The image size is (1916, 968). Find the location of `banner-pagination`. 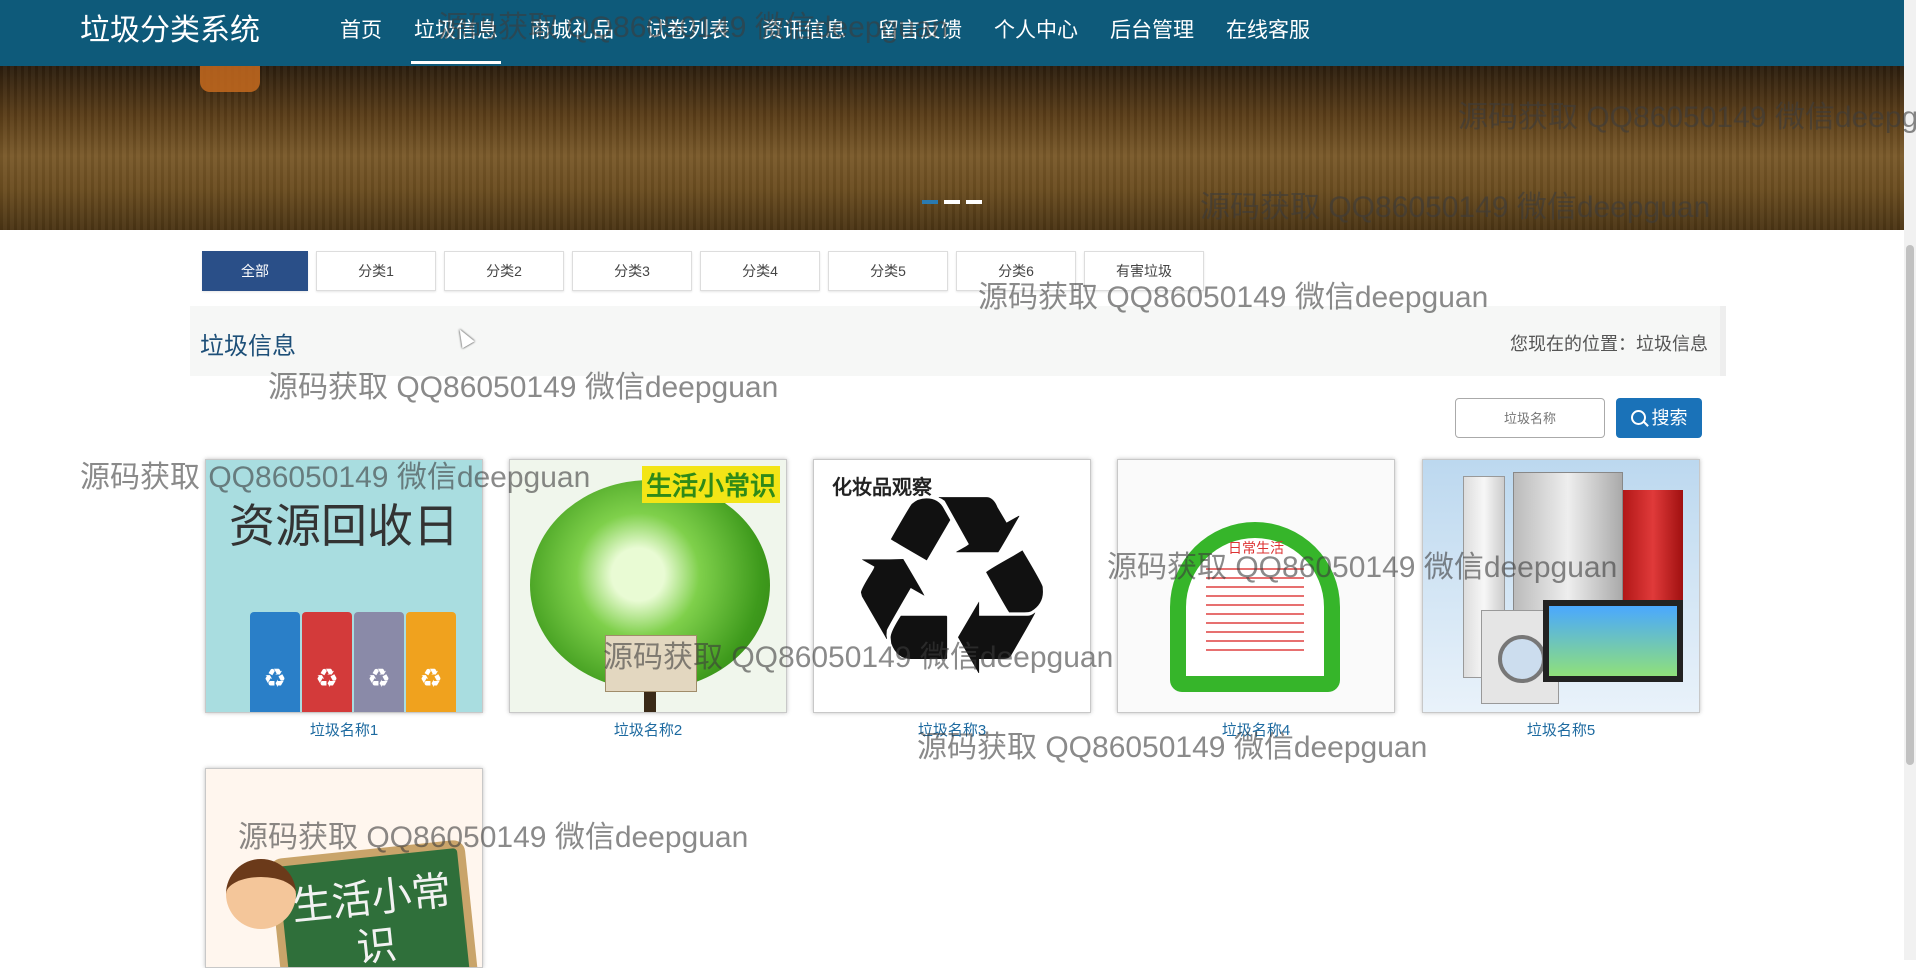

banner-pagination is located at coordinates (952, 202).